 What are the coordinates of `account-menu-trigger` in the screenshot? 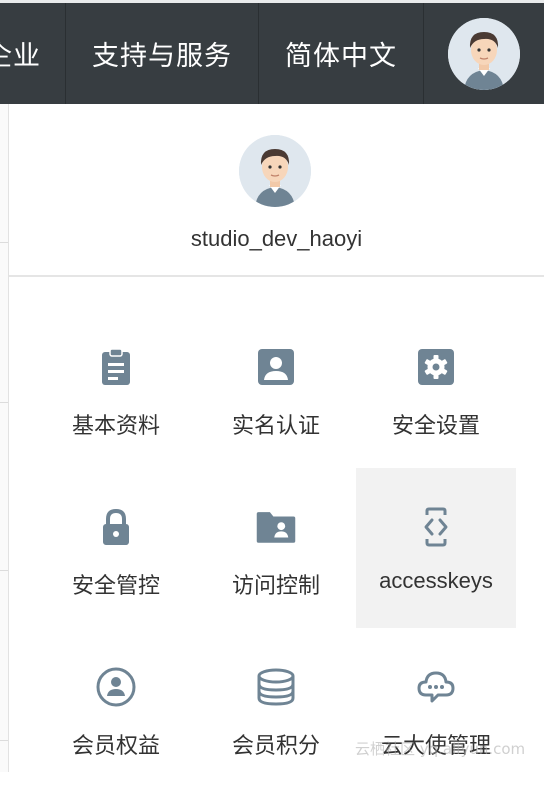 It's located at (484, 53).